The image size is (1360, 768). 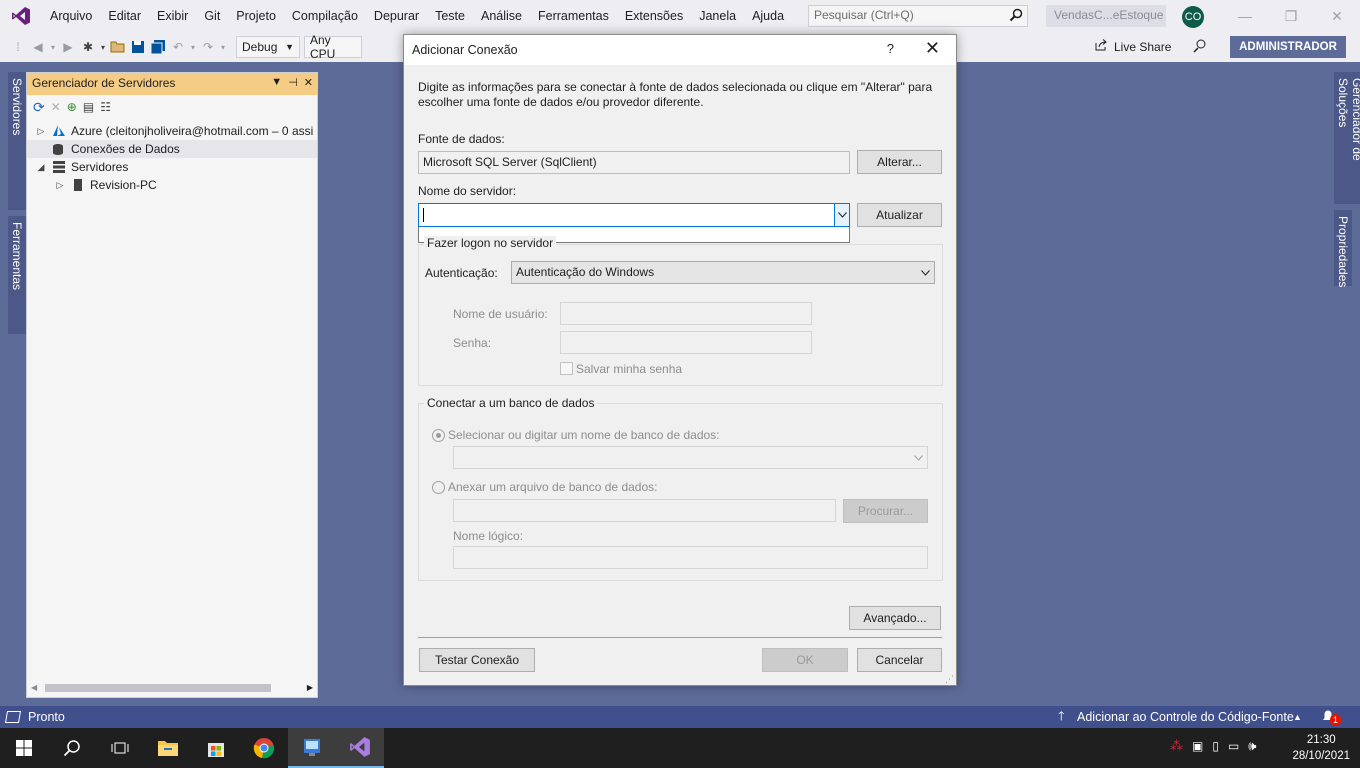 I want to click on redo-dropdown-icon: ▾, so click(x=223, y=47).